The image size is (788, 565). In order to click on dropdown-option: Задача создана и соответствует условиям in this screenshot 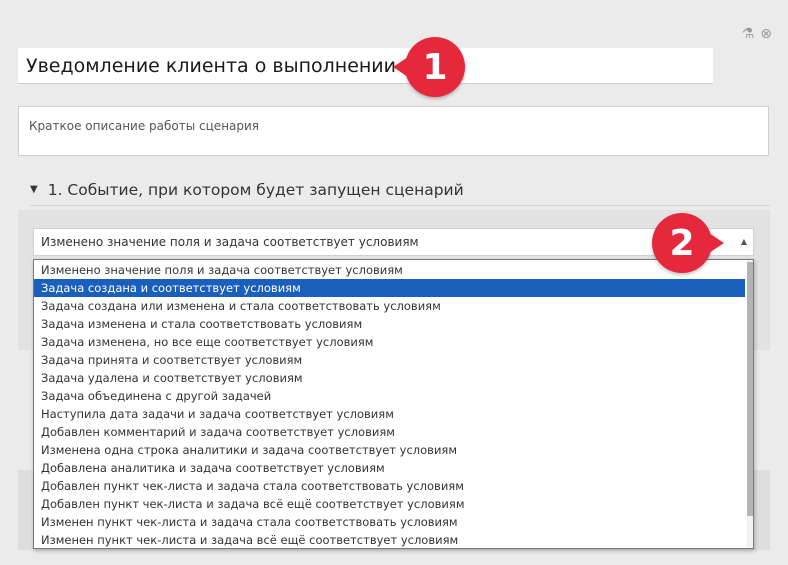, I will do `click(389, 288)`.